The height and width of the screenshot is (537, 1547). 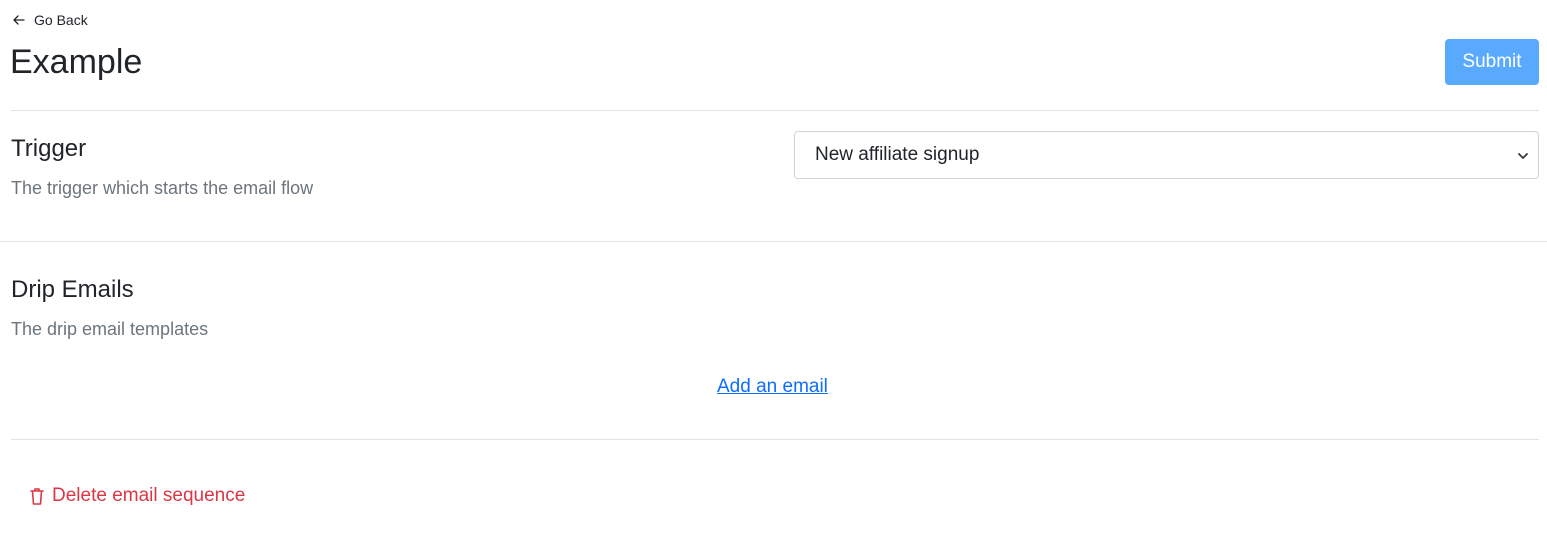 What do you see at coordinates (775, 110) in the screenshot?
I see `header-divider` at bounding box center [775, 110].